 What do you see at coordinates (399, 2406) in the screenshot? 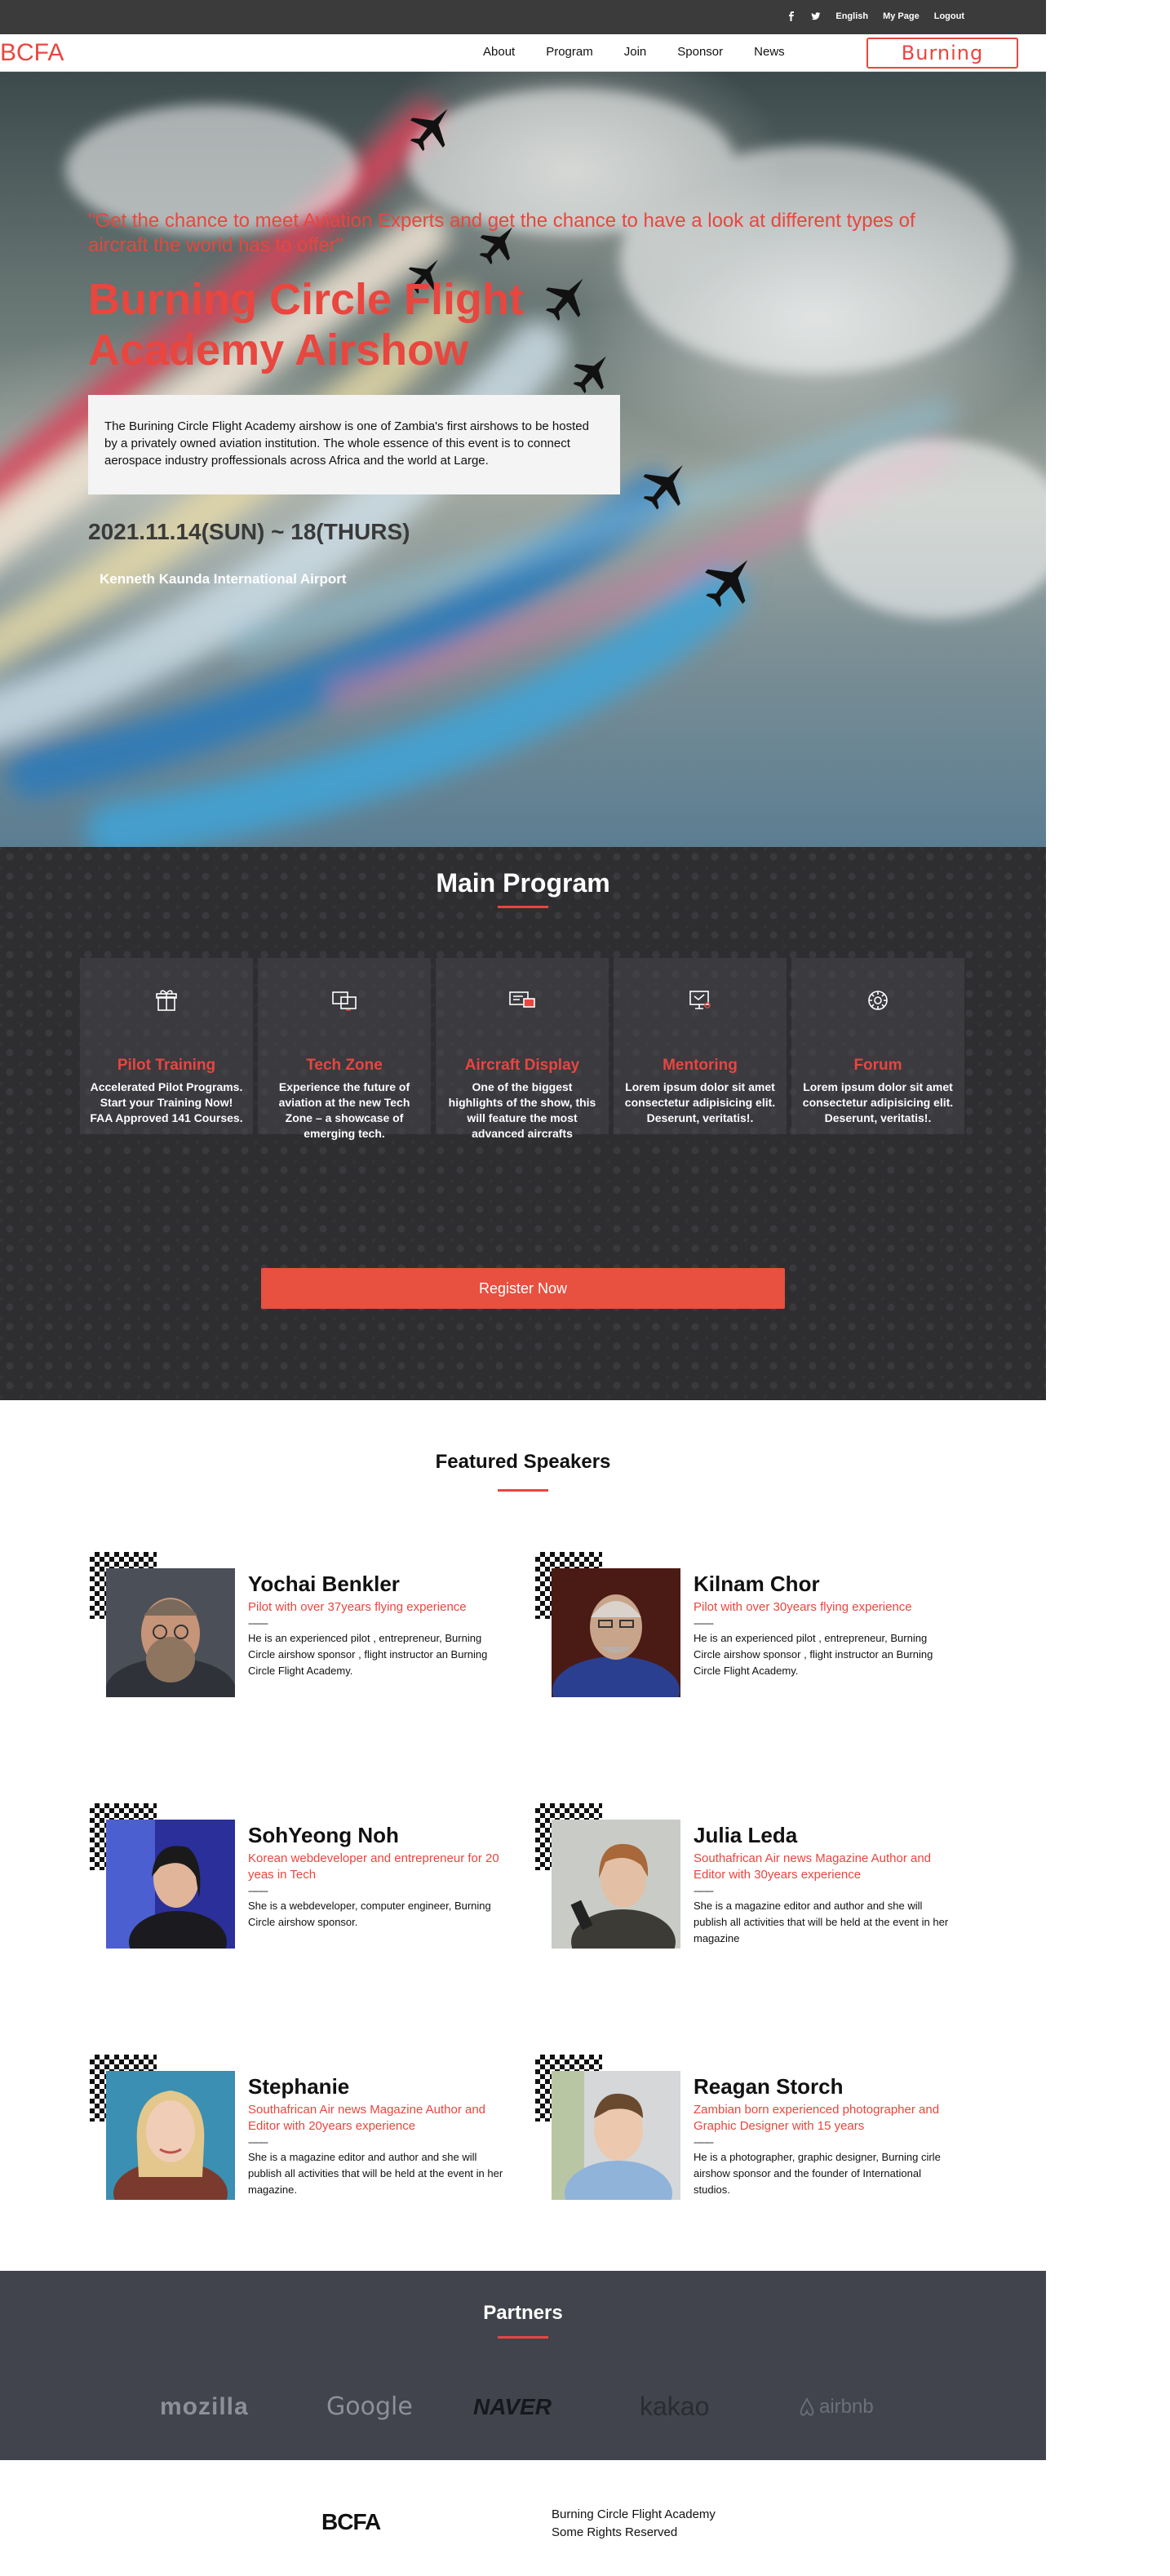
I see `partner-logo-google: Google` at bounding box center [399, 2406].